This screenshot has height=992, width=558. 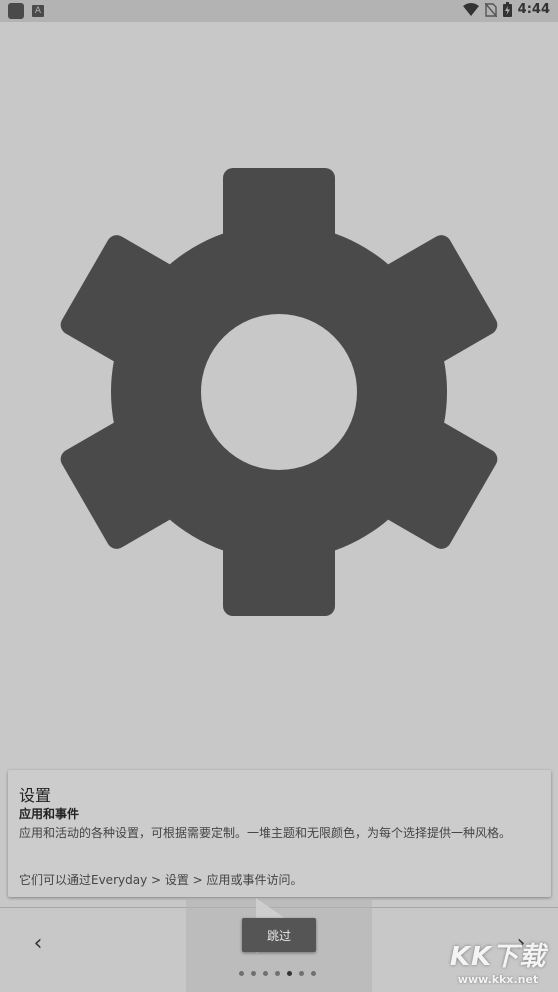 I want to click on watermark-url: www.kkx.net, so click(x=498, y=979).